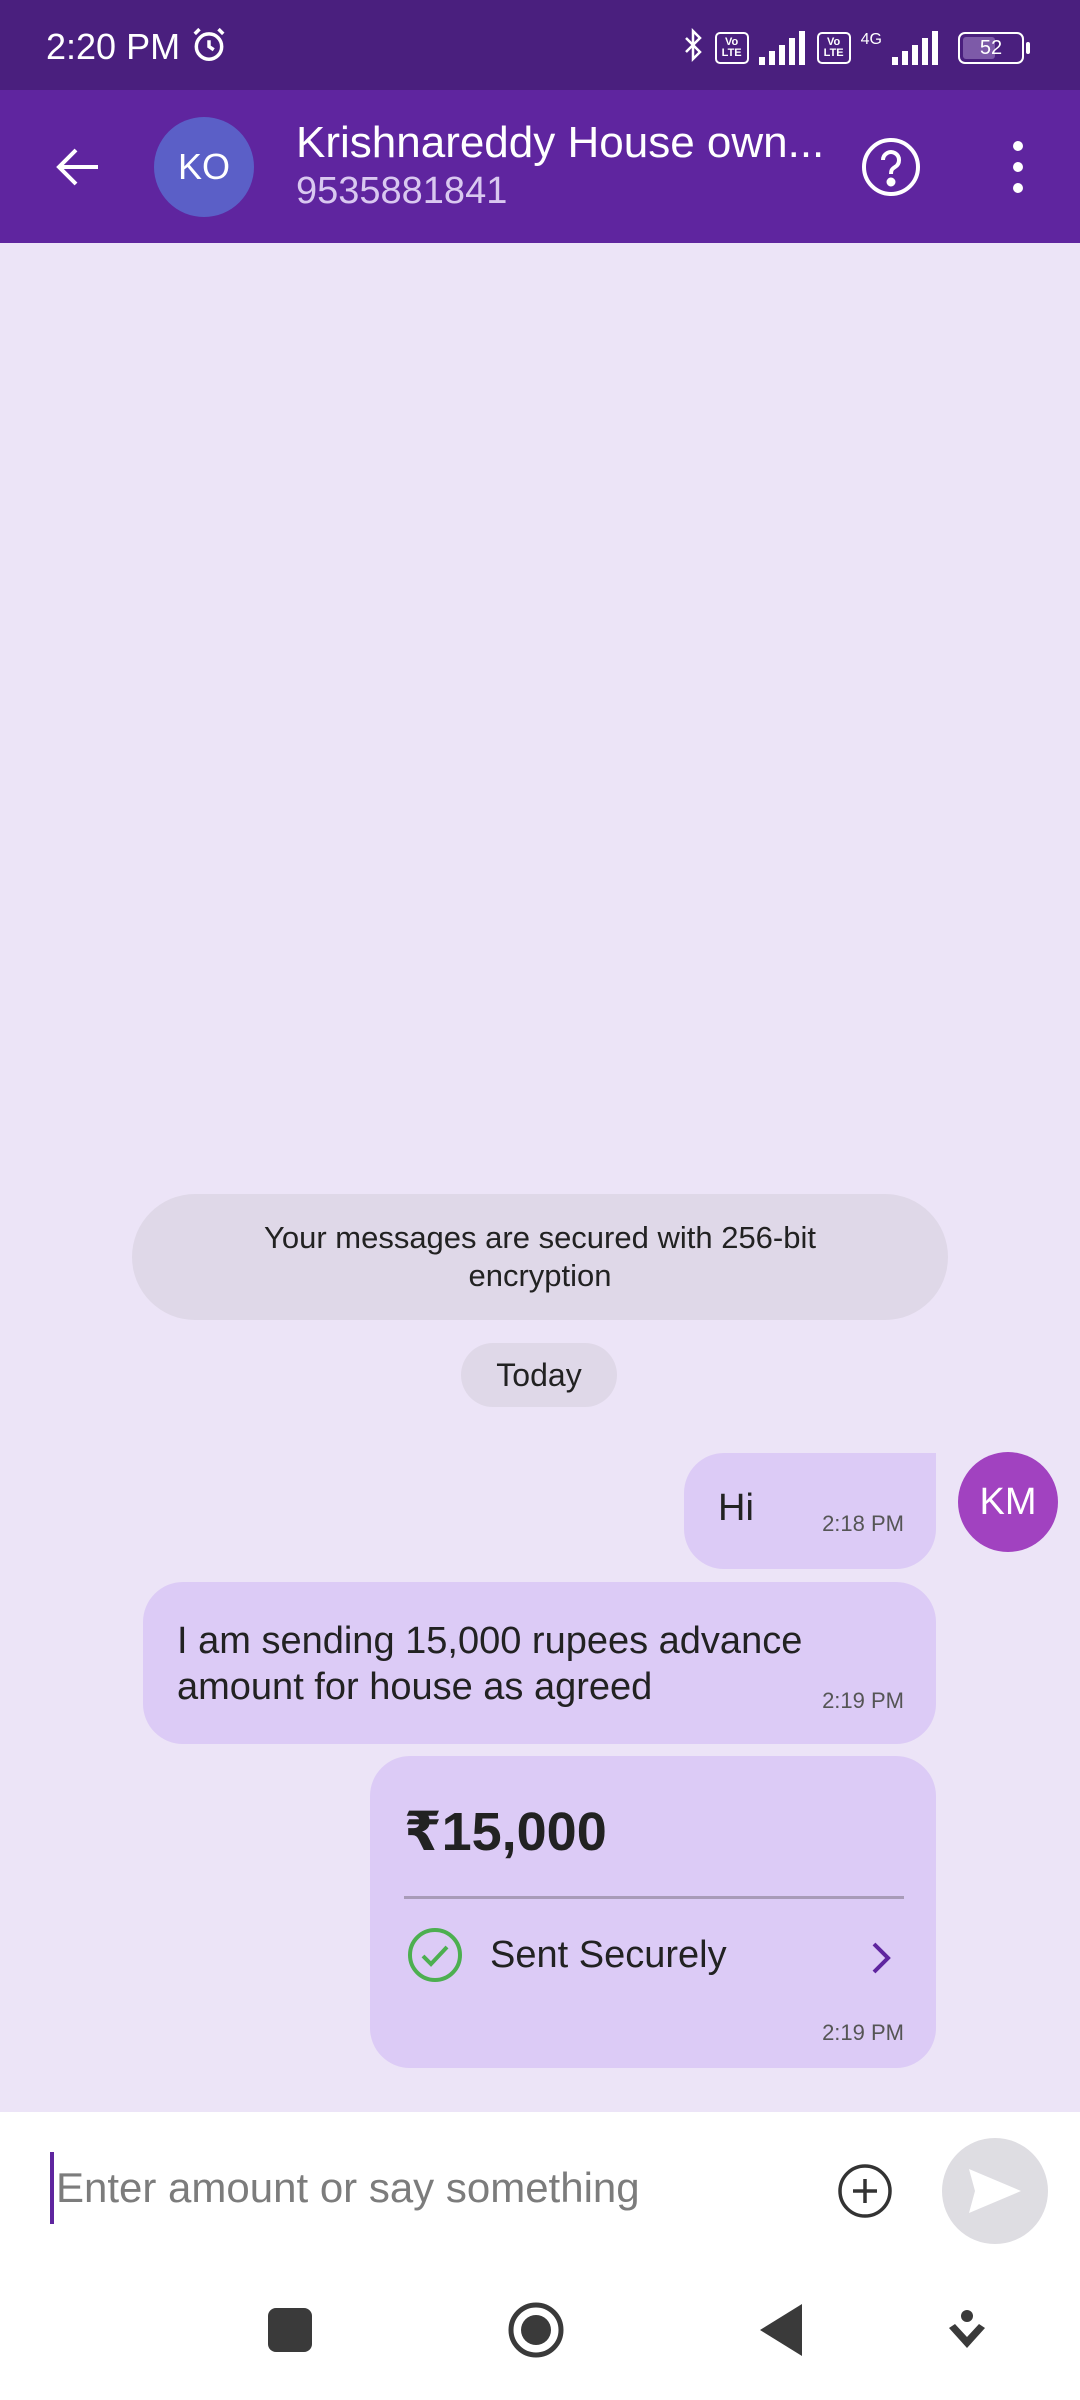 This screenshot has height=2400, width=1080. Describe the element at coordinates (536, 2330) in the screenshot. I see `home-button` at that location.